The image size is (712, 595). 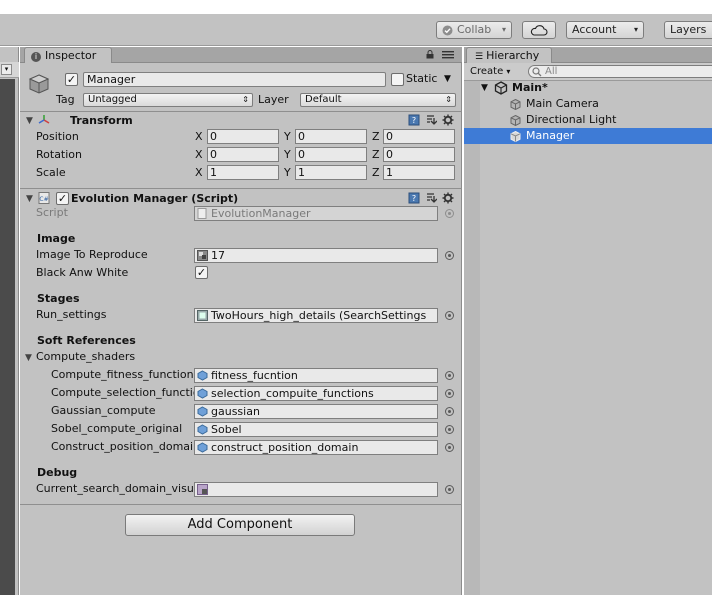 I want to click on transform-header-icons: ?, so click(x=433, y=120).